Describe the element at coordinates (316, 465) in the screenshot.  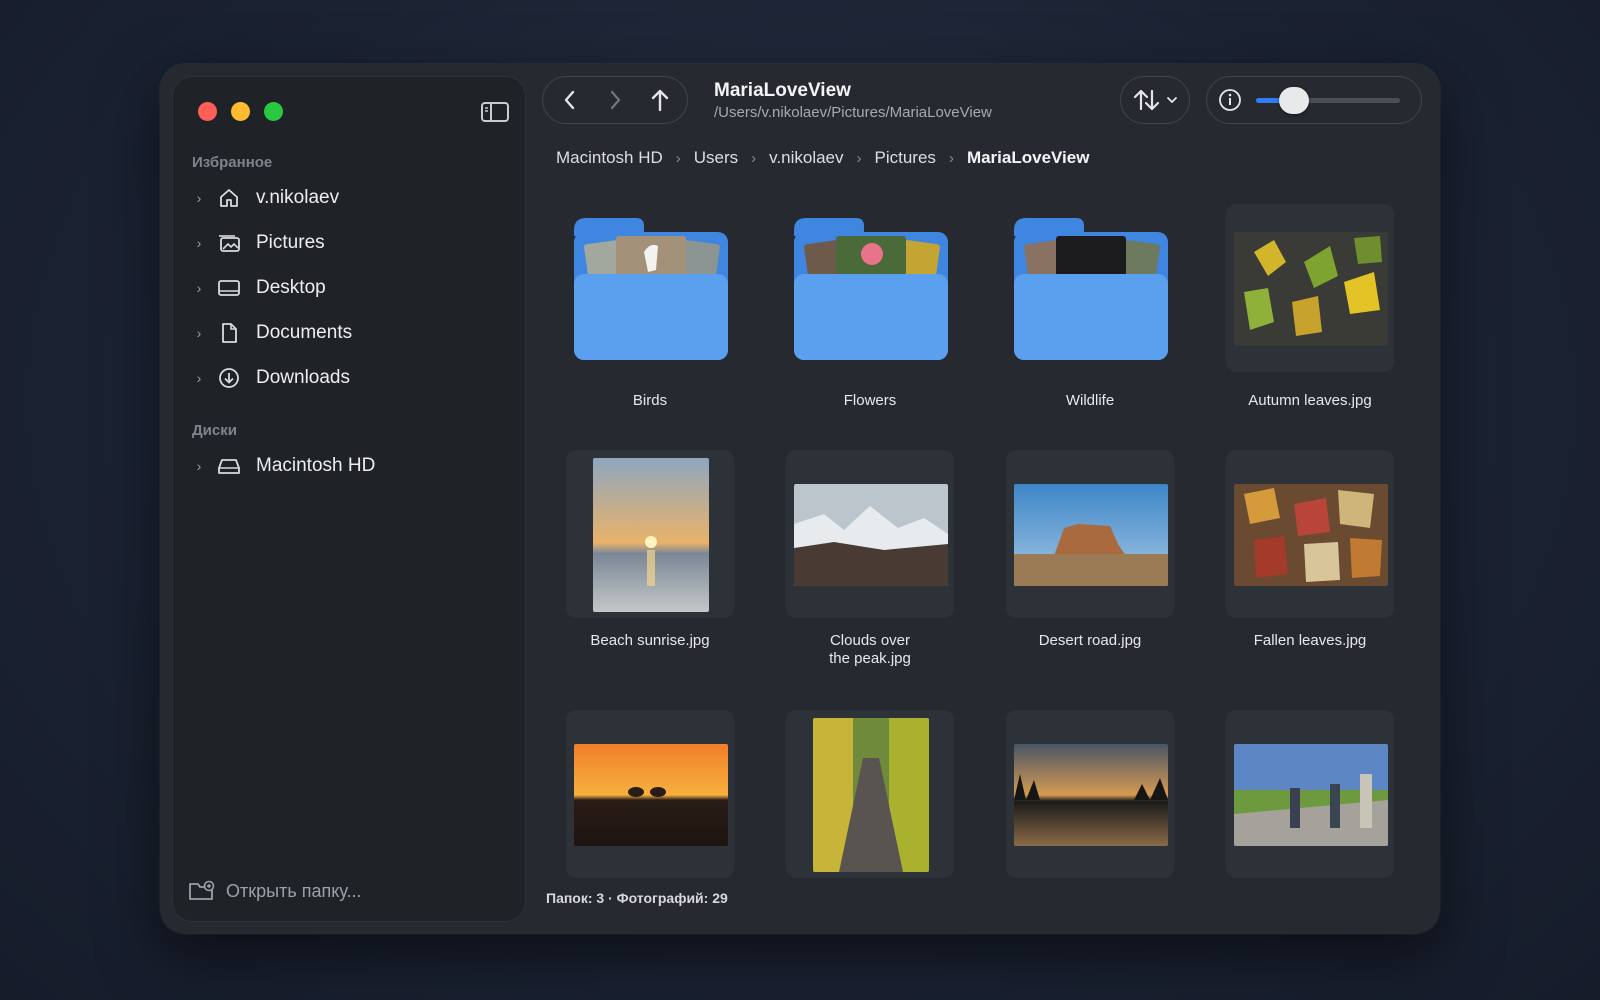
I see `sidebar-item-label: Macintosh HD` at that location.